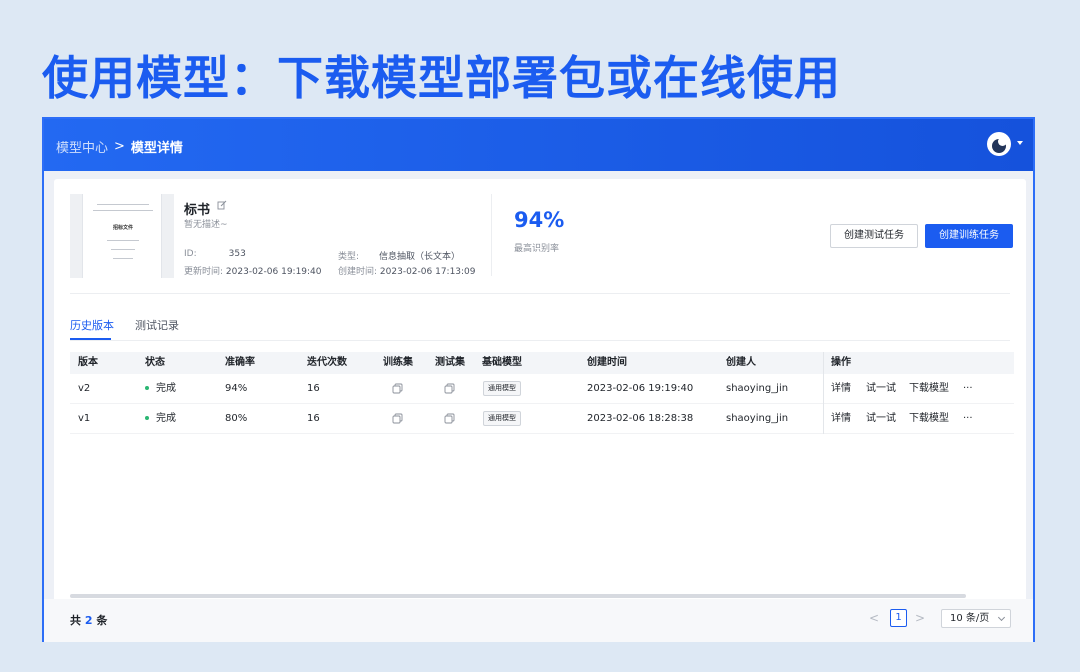 The width and height of the screenshot is (1080, 672). Describe the element at coordinates (155, 363) in the screenshot. I see `col-status: 状态` at that location.